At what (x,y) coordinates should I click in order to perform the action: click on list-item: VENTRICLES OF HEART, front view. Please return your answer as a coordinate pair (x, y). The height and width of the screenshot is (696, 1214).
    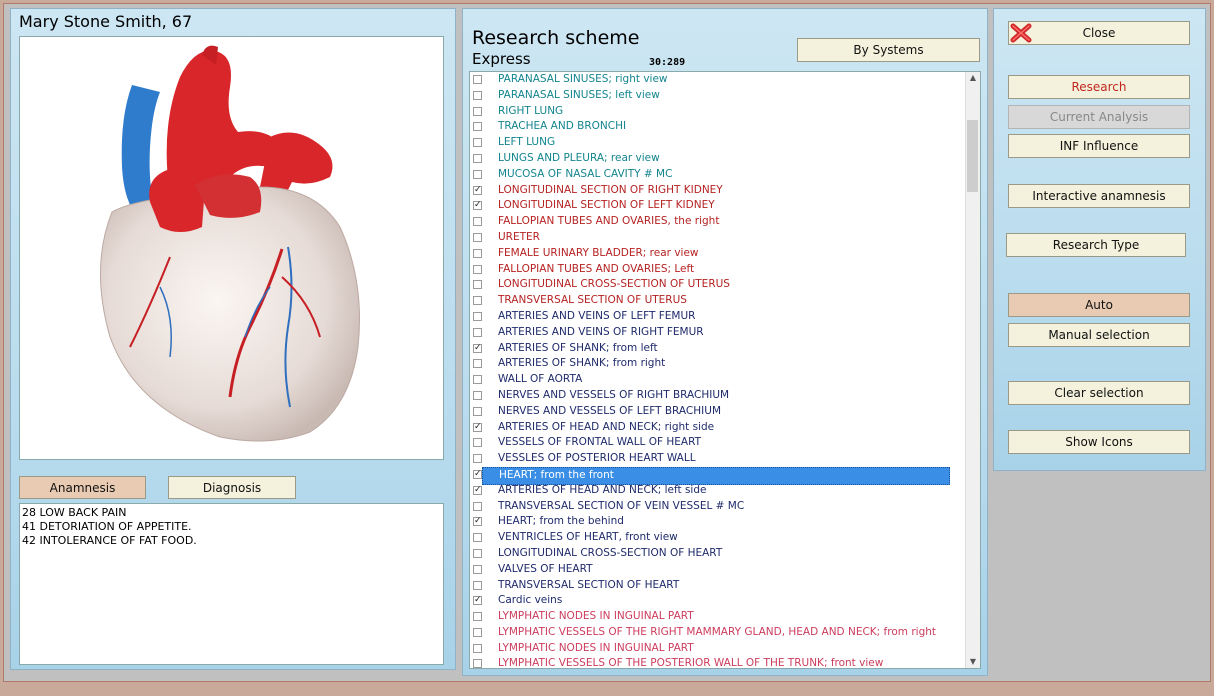
    Looking at the image, I should click on (718, 538).